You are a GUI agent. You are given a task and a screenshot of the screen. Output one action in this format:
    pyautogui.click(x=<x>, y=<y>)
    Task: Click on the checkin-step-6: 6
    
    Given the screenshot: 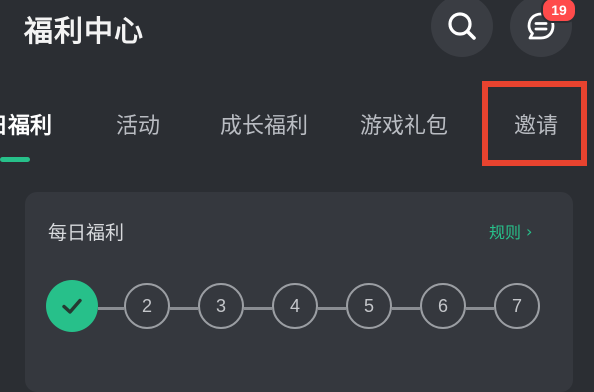 What is the action you would take?
    pyautogui.click(x=443, y=306)
    